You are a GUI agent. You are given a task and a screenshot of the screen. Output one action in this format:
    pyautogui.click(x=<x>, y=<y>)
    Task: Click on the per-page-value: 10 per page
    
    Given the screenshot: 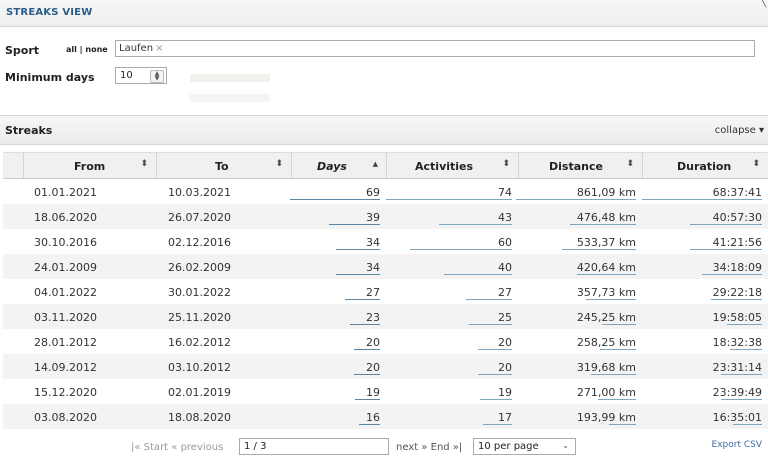 What is the action you would take?
    pyautogui.click(x=508, y=446)
    